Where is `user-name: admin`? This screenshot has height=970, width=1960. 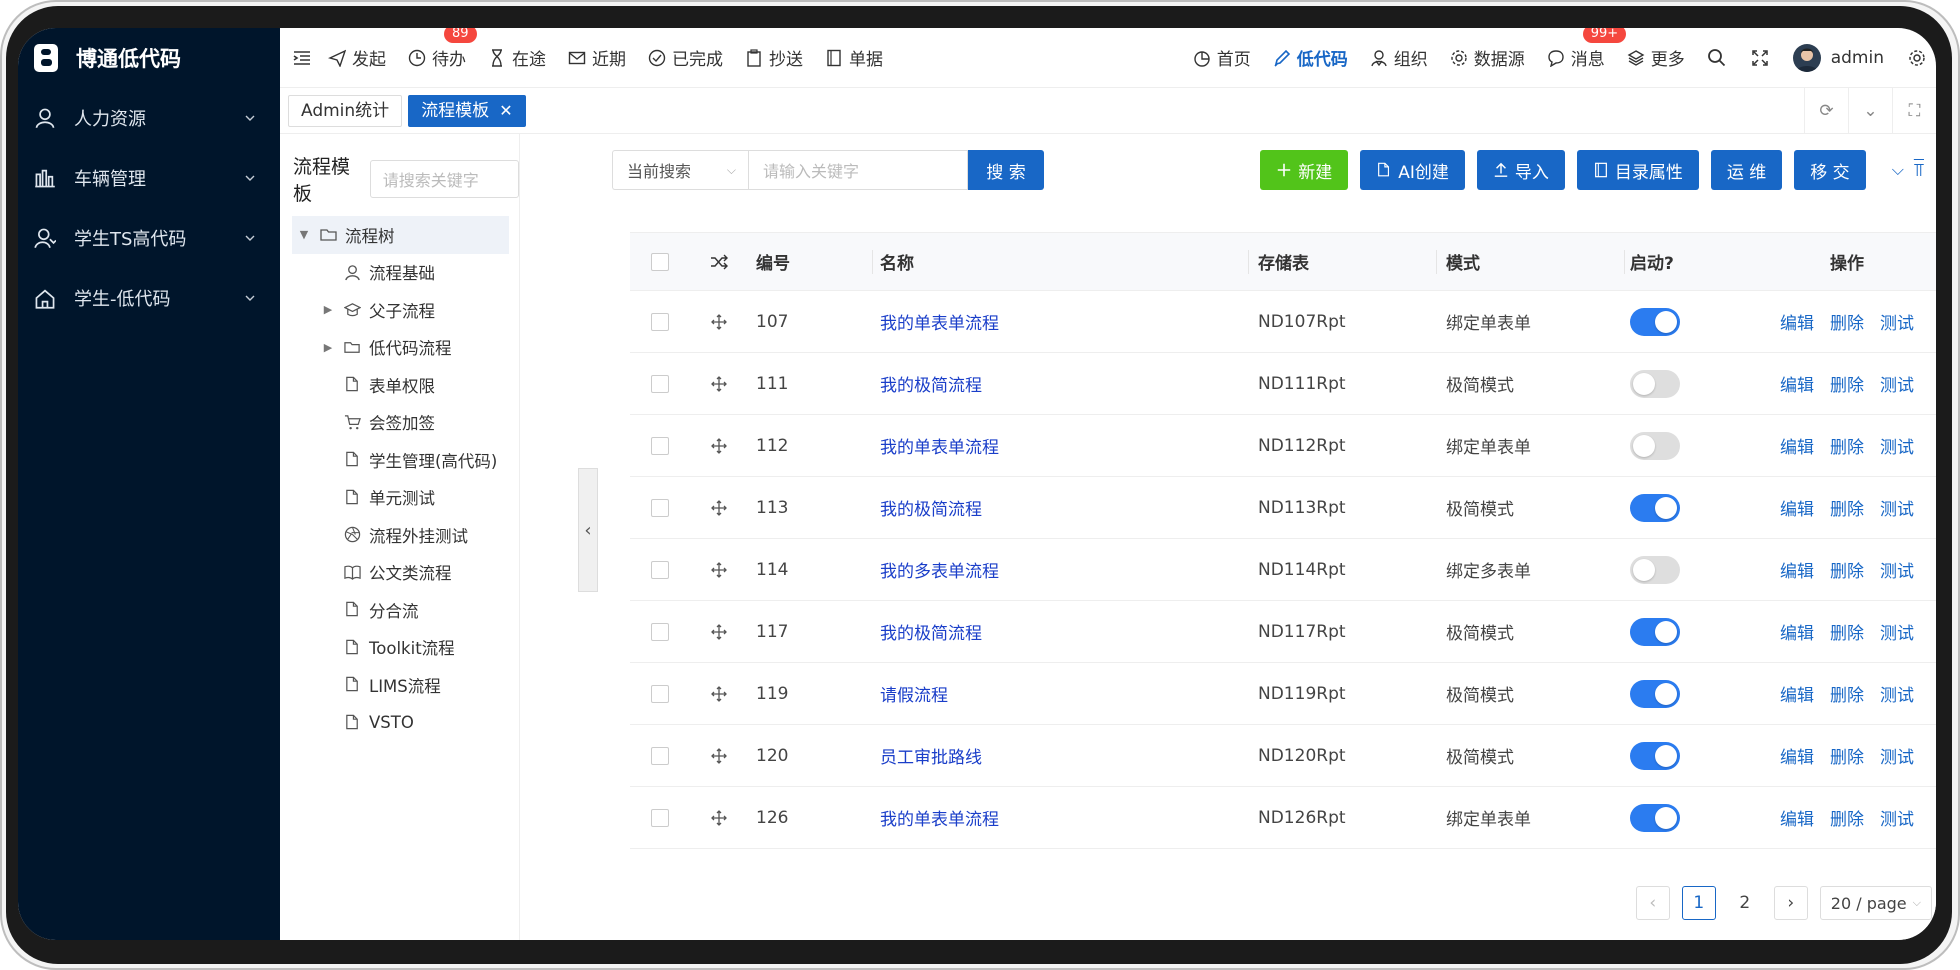
user-name: admin is located at coordinates (1857, 58).